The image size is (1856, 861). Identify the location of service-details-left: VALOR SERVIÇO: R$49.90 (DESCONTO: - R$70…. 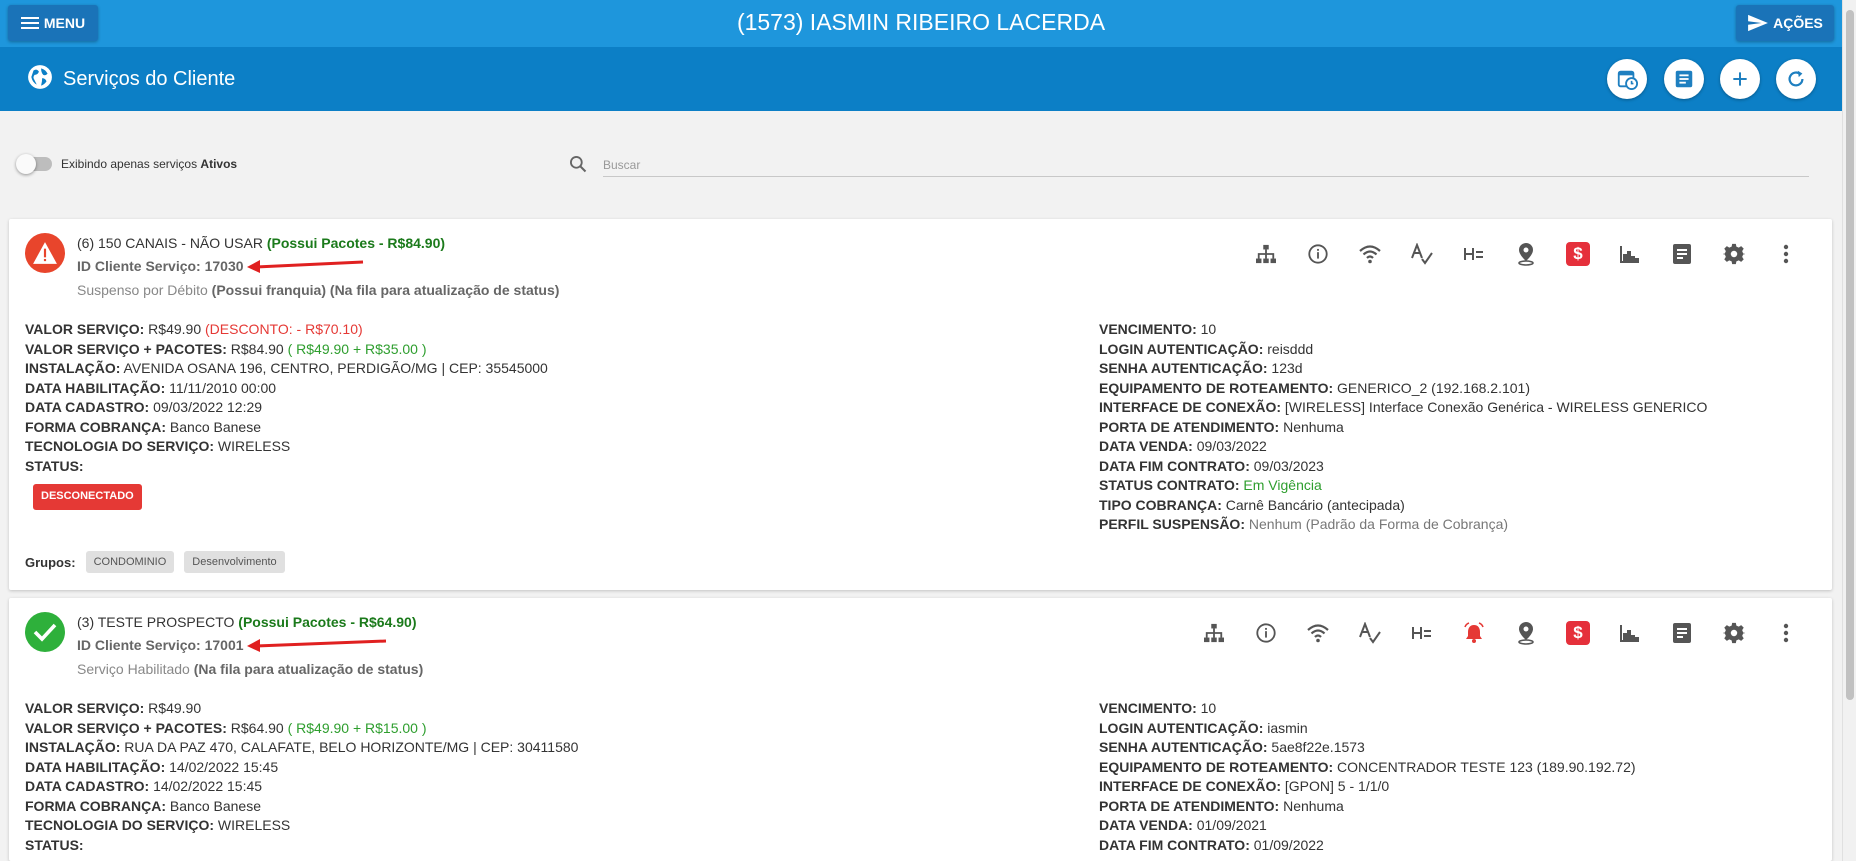
(286, 415).